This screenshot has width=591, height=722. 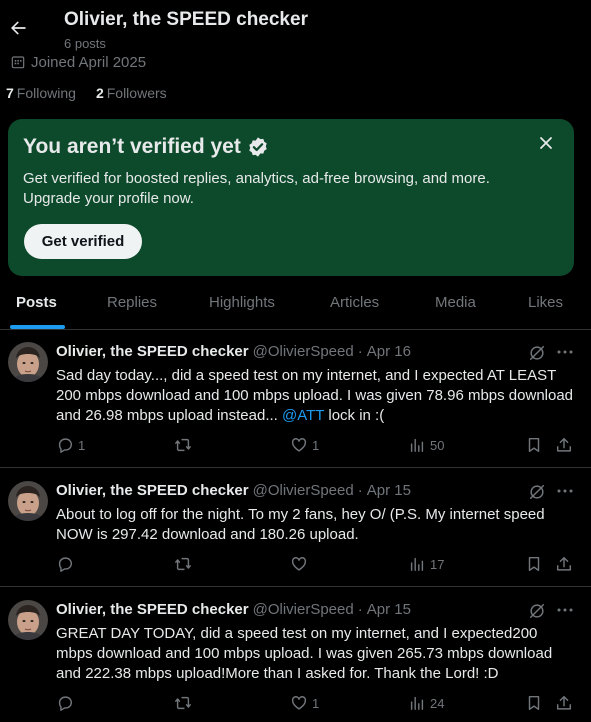 I want to click on tab-articles: Articles, so click(x=354, y=305).